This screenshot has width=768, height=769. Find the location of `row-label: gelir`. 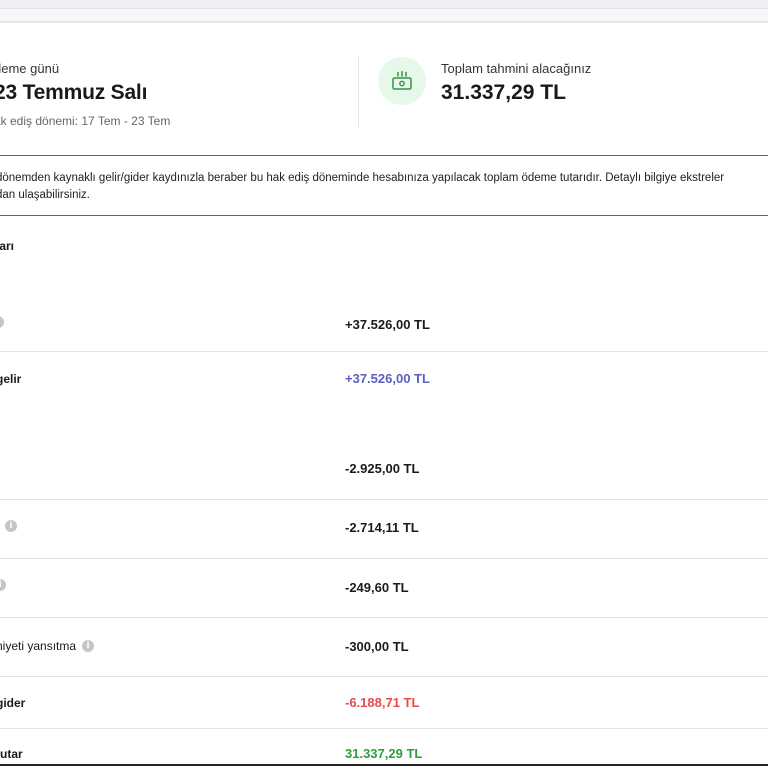

row-label: gelir is located at coordinates (11, 379).